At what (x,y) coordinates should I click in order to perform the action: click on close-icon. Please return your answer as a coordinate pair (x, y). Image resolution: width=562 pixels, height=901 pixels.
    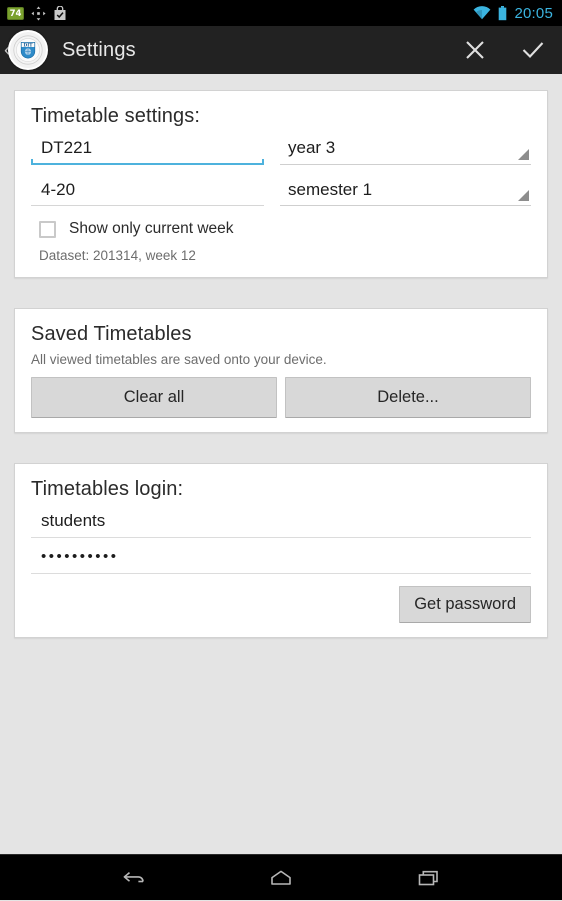
    Looking at the image, I should click on (475, 50).